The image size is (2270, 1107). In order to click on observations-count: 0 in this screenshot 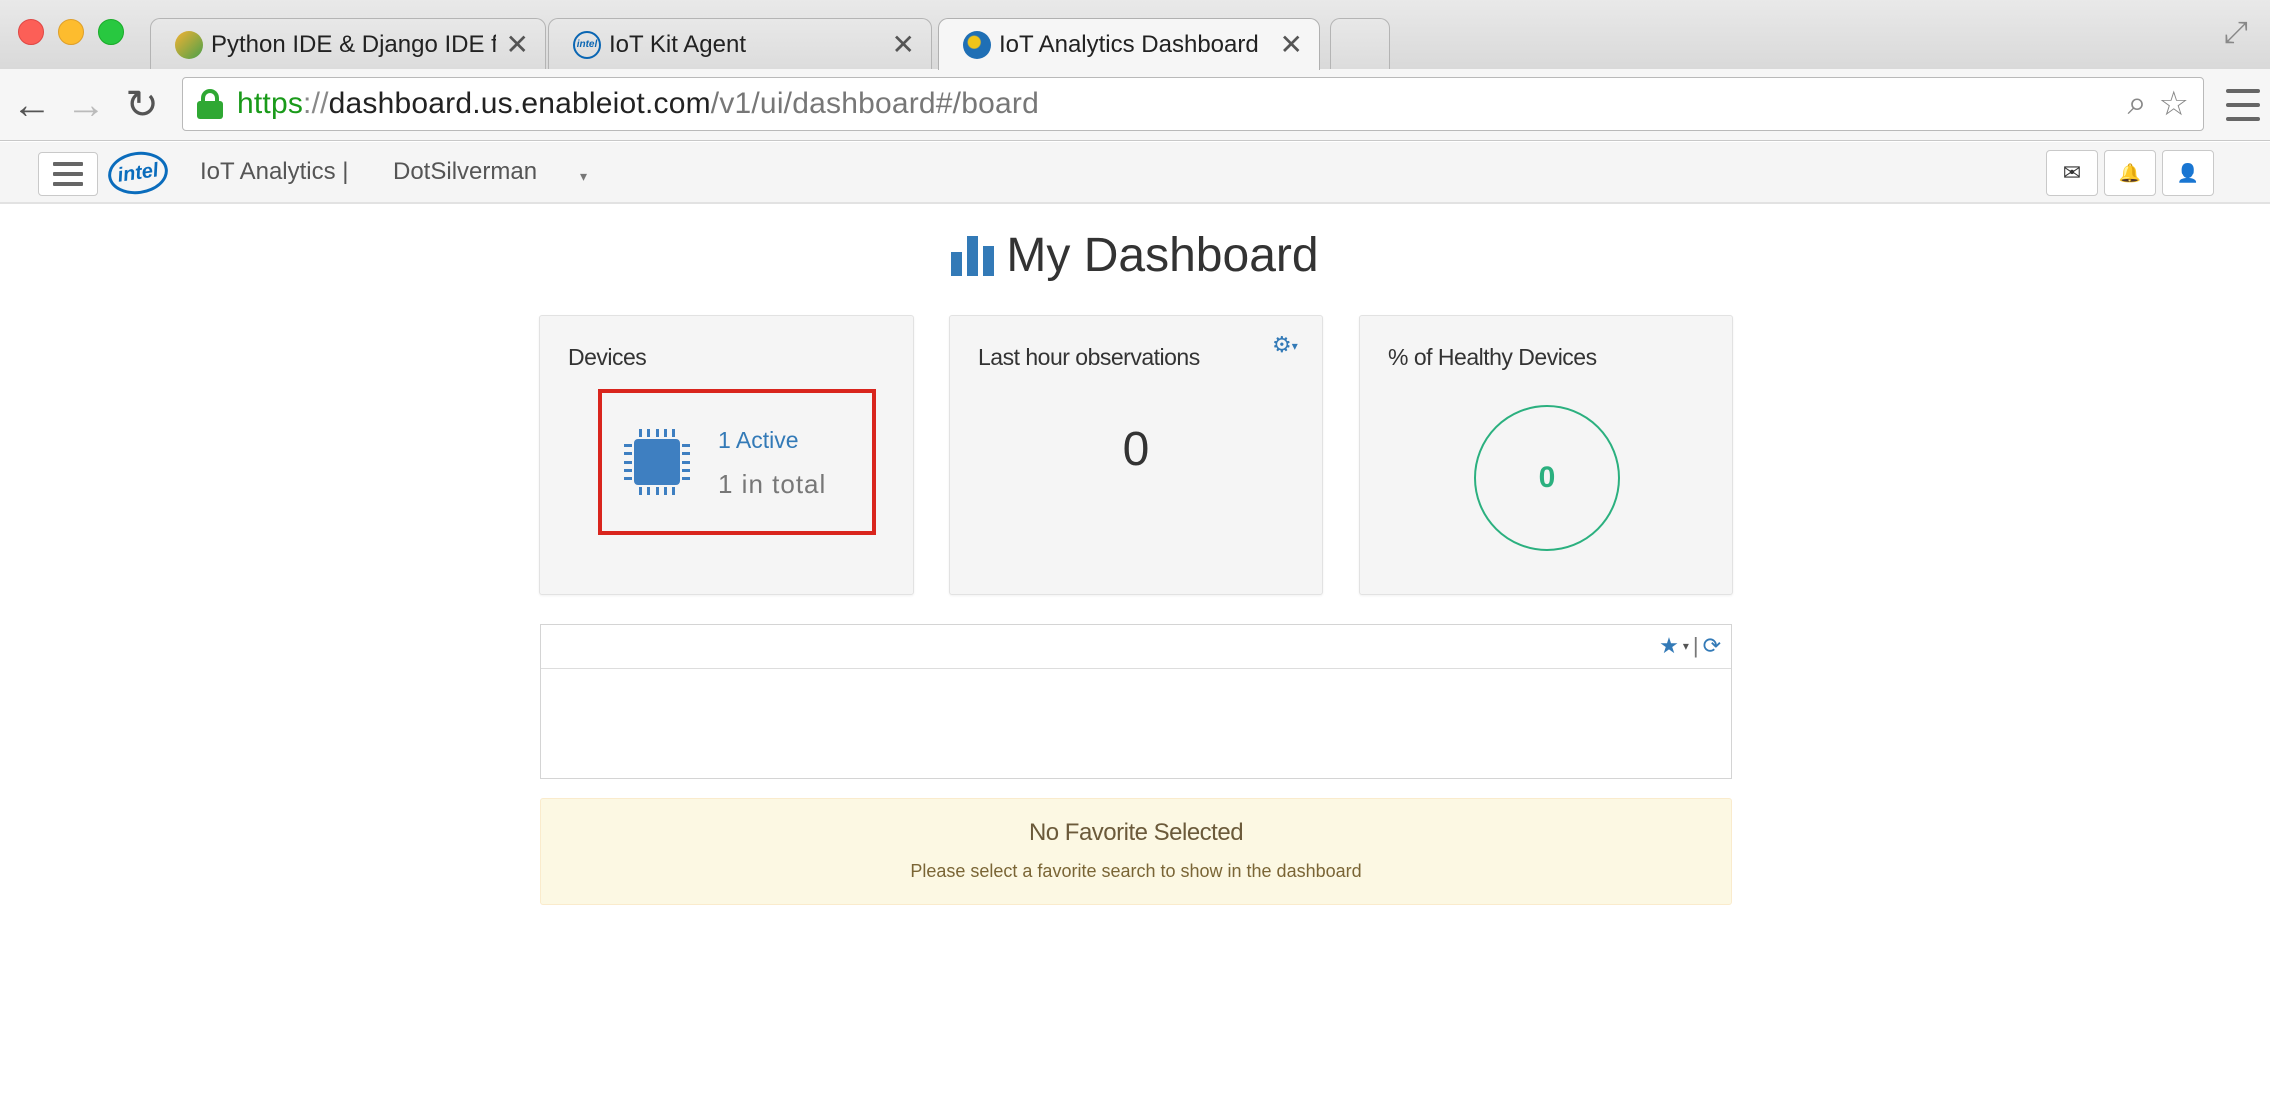, I will do `click(1136, 449)`.